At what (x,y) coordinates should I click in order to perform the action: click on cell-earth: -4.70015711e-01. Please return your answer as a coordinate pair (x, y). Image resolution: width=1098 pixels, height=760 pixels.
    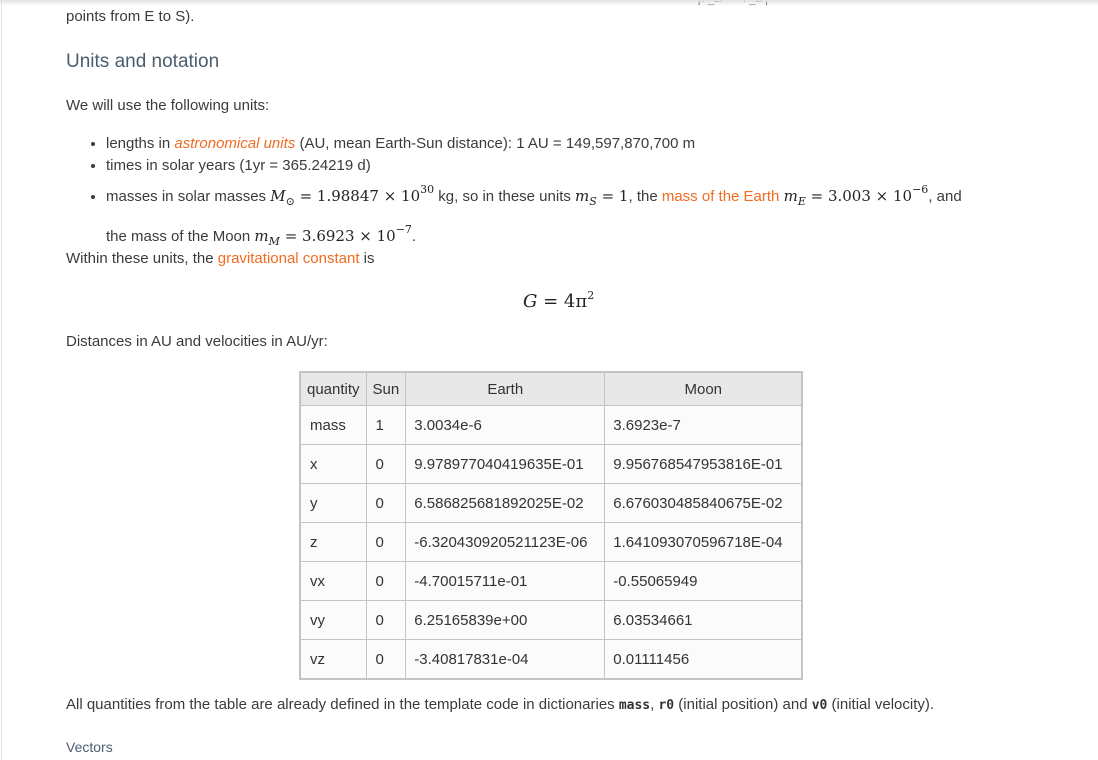
    Looking at the image, I should click on (505, 581).